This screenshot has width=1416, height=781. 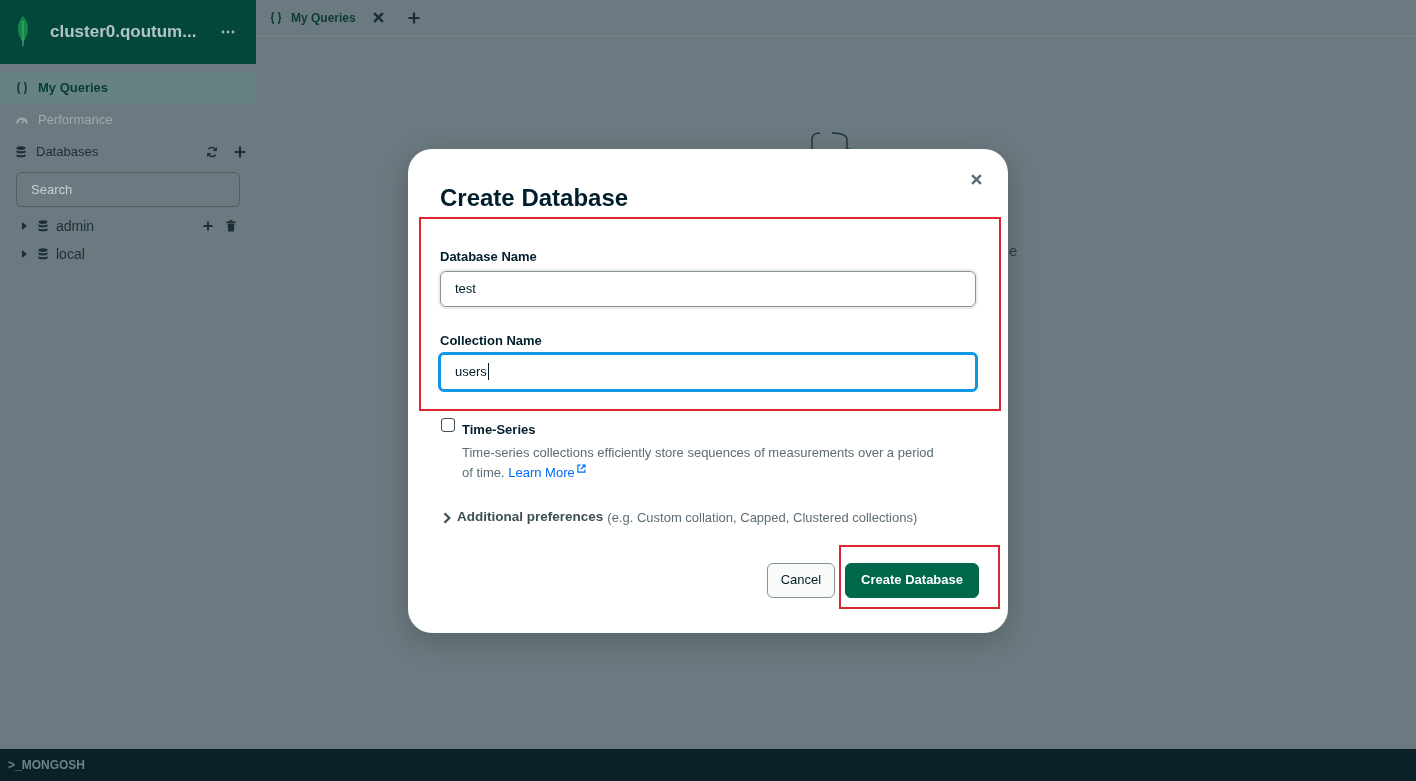 I want to click on query-tab: My Queries, so click(x=326, y=18).